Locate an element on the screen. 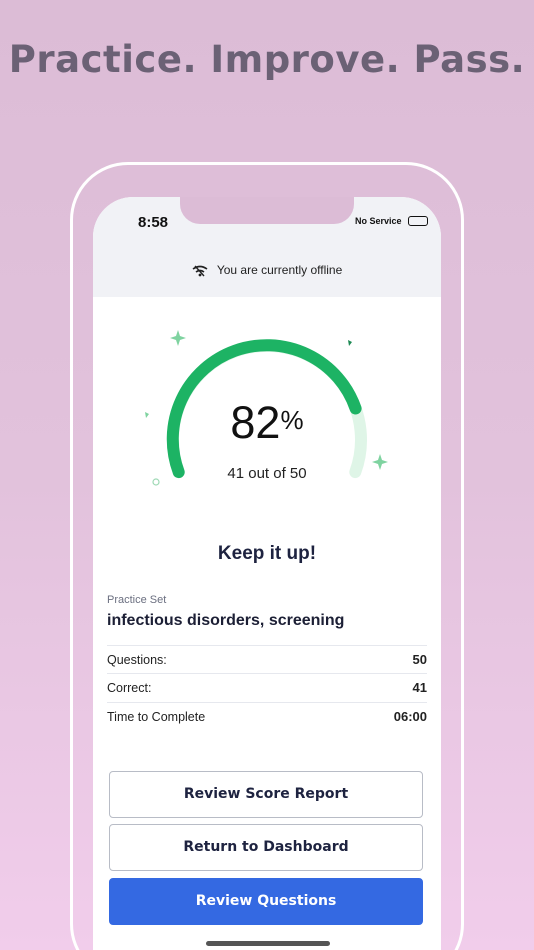 This screenshot has height=950, width=534. offline-banner: You are currently offline is located at coordinates (267, 270).